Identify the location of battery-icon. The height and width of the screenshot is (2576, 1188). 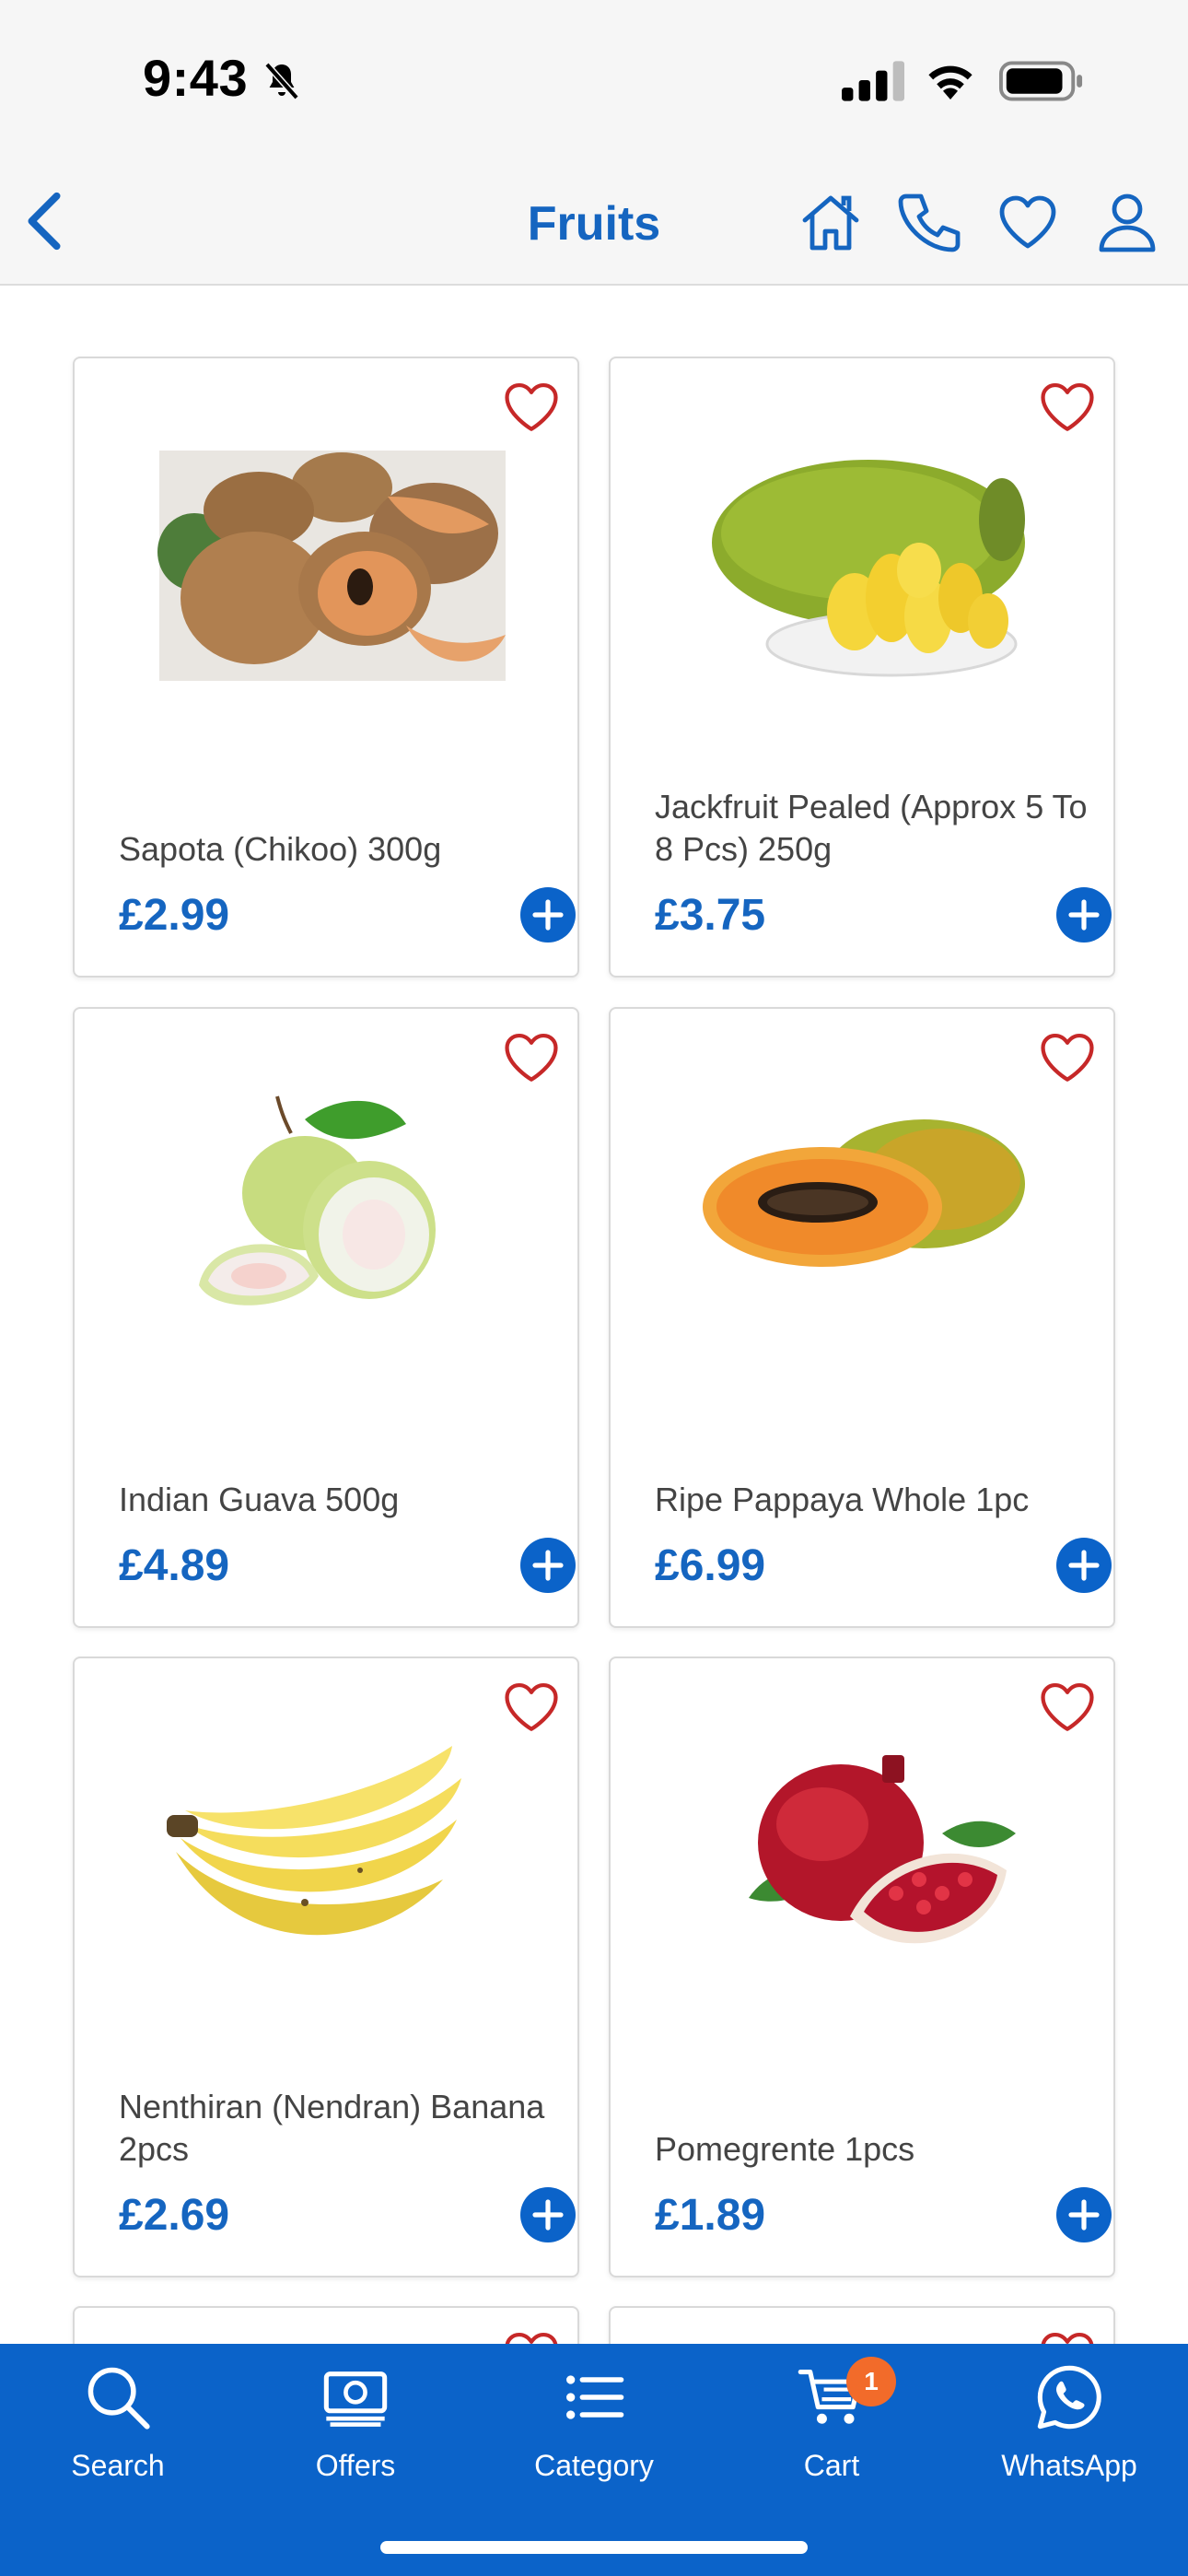
(1040, 81).